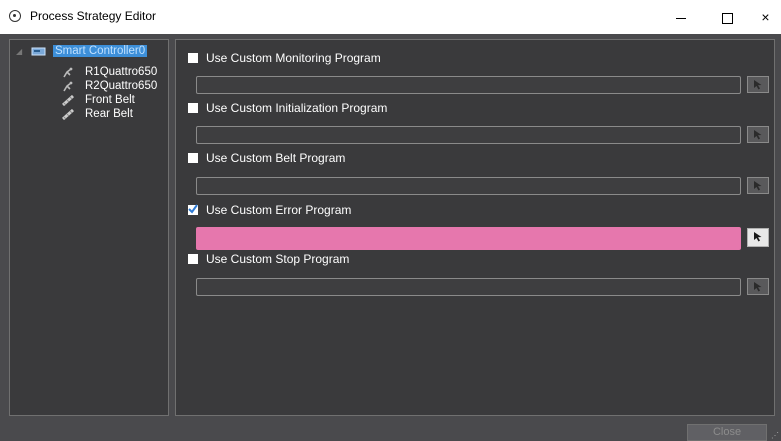  I want to click on tree-item-label: R2Quattro650, so click(121, 86).